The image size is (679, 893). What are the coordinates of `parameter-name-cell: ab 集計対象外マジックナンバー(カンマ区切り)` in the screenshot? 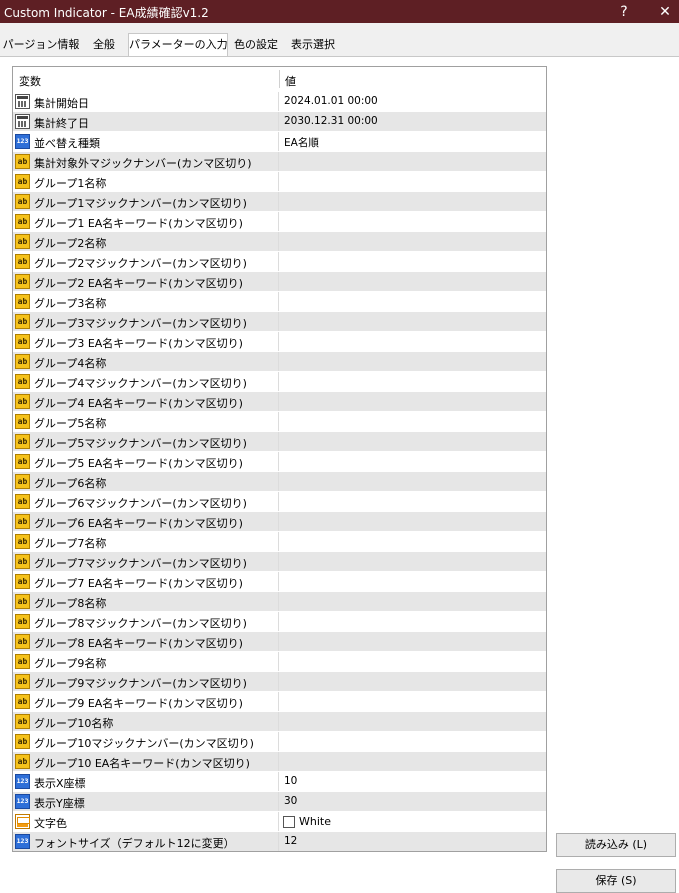 It's located at (146, 161).